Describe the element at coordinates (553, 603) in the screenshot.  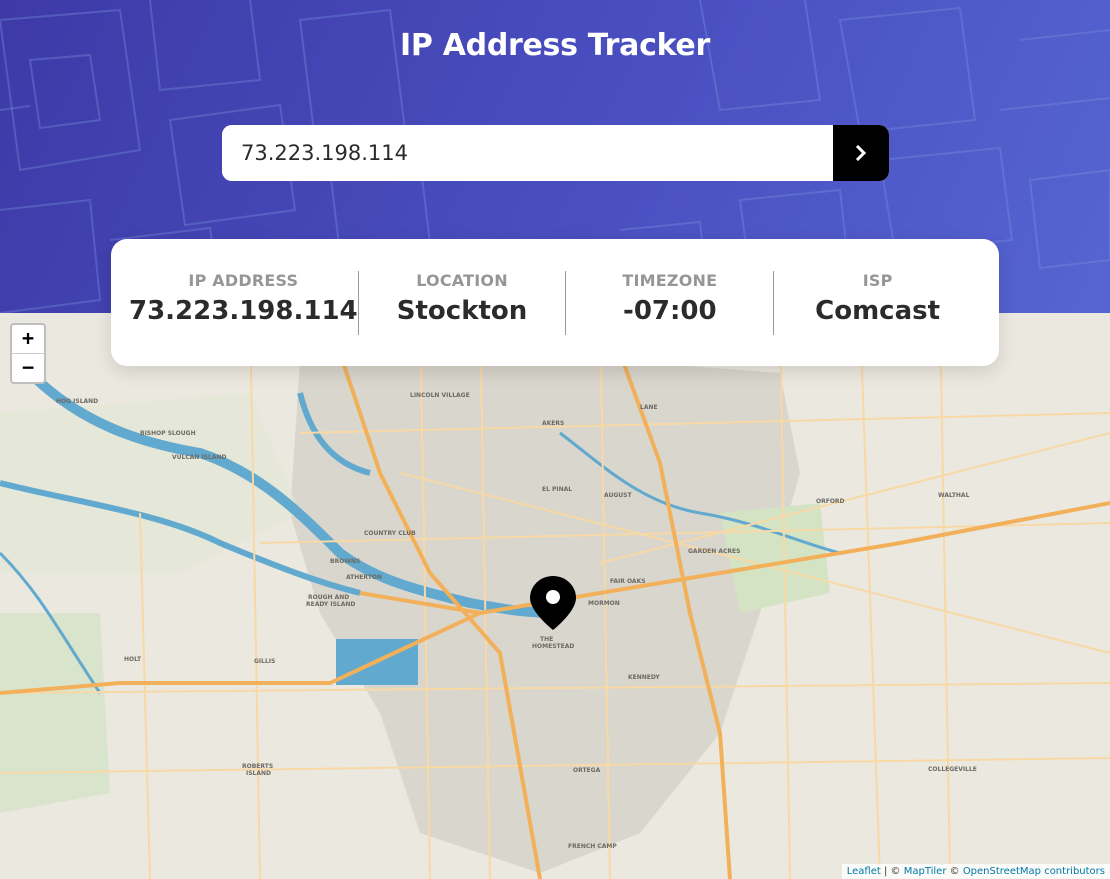
I see `location-marker-icon` at that location.